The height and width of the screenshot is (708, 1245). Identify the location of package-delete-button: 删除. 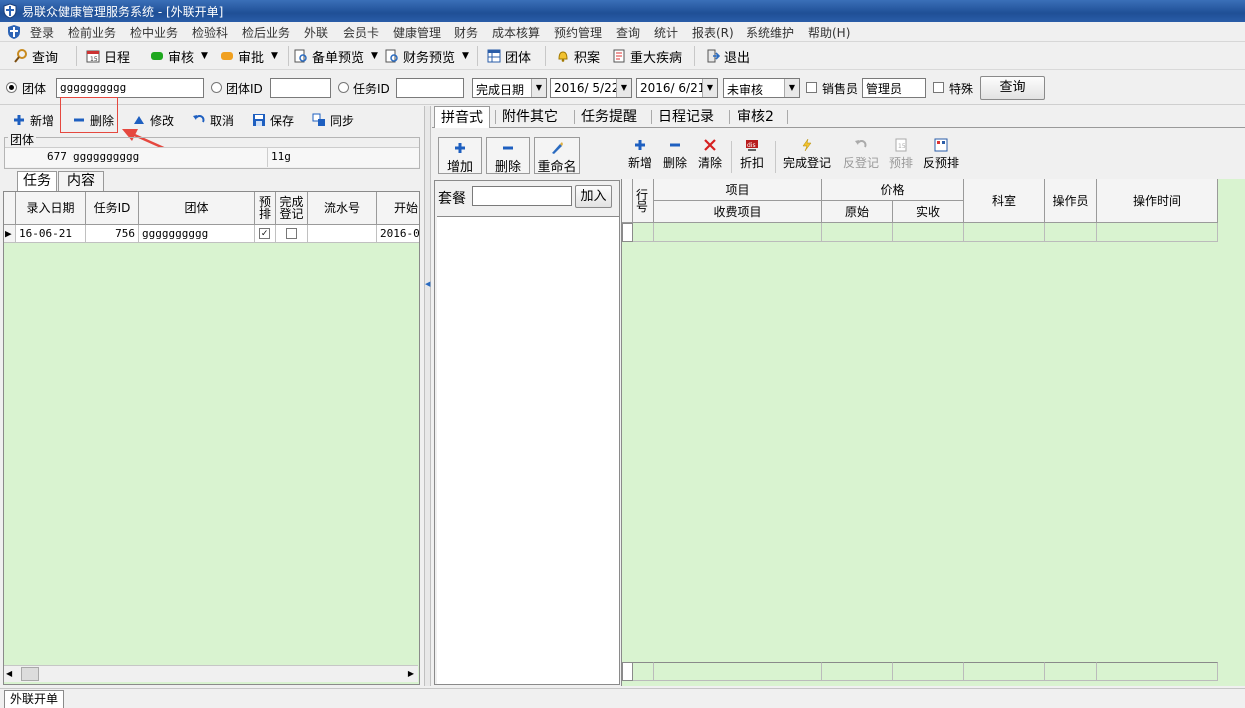
(508, 156).